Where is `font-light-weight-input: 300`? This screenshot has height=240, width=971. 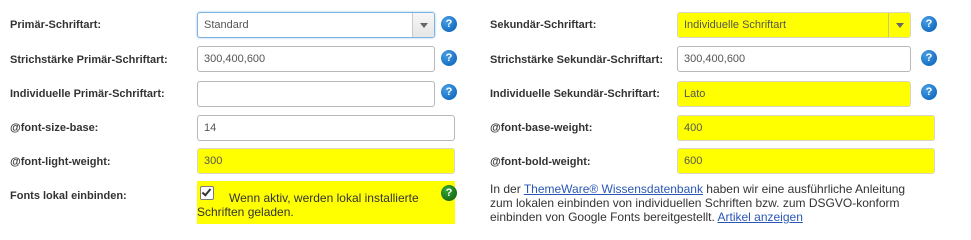 font-light-weight-input: 300 is located at coordinates (326, 161).